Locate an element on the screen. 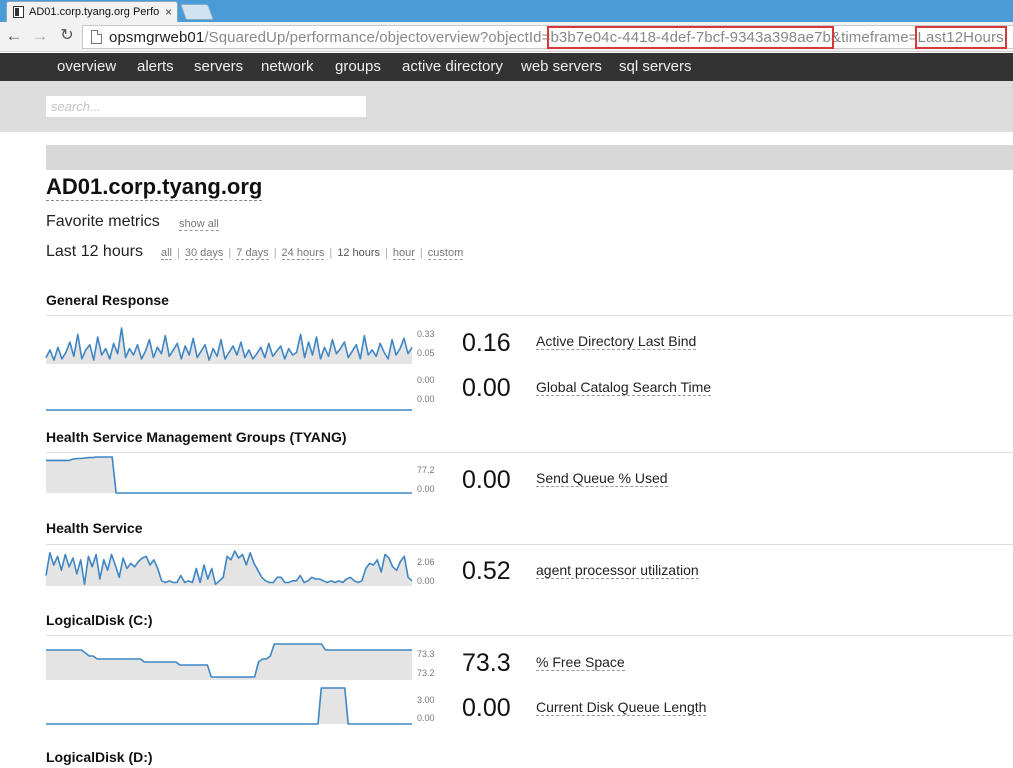 This screenshot has width=1013, height=768. timeframe-all: all is located at coordinates (167, 253).